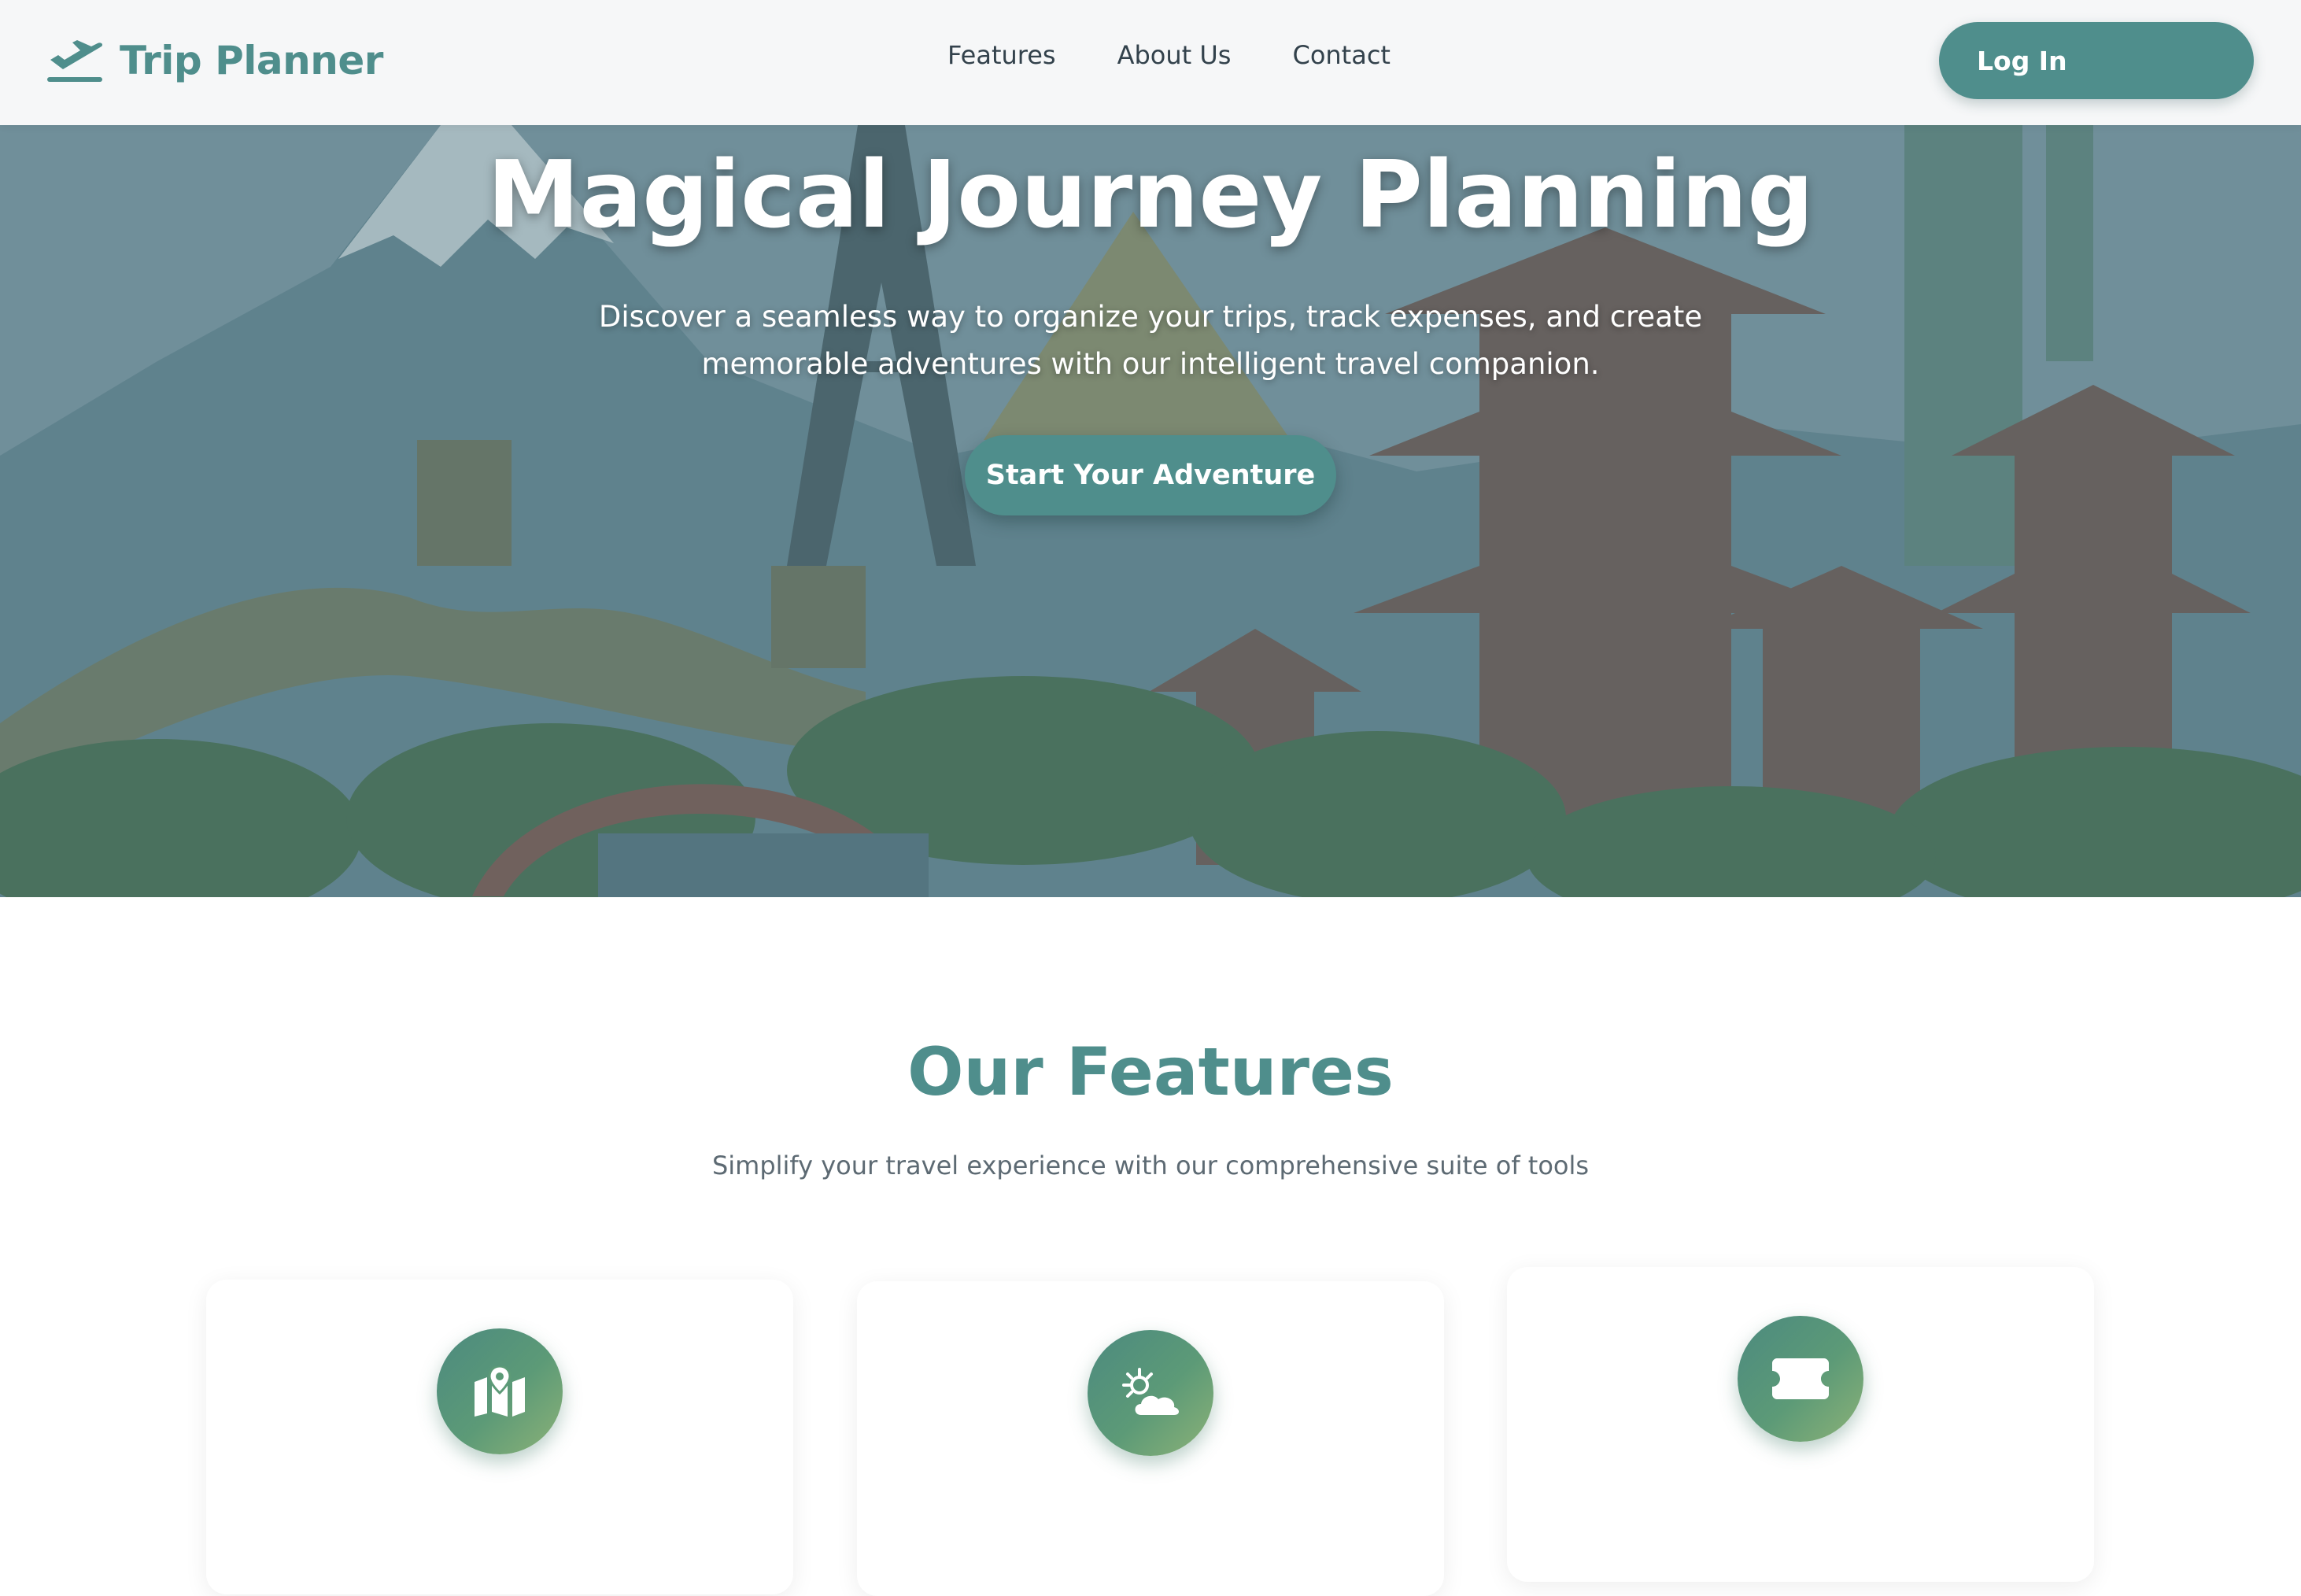 This screenshot has height=1596, width=2301. What do you see at coordinates (251, 60) in the screenshot?
I see `brand-name: Trip Planner` at bounding box center [251, 60].